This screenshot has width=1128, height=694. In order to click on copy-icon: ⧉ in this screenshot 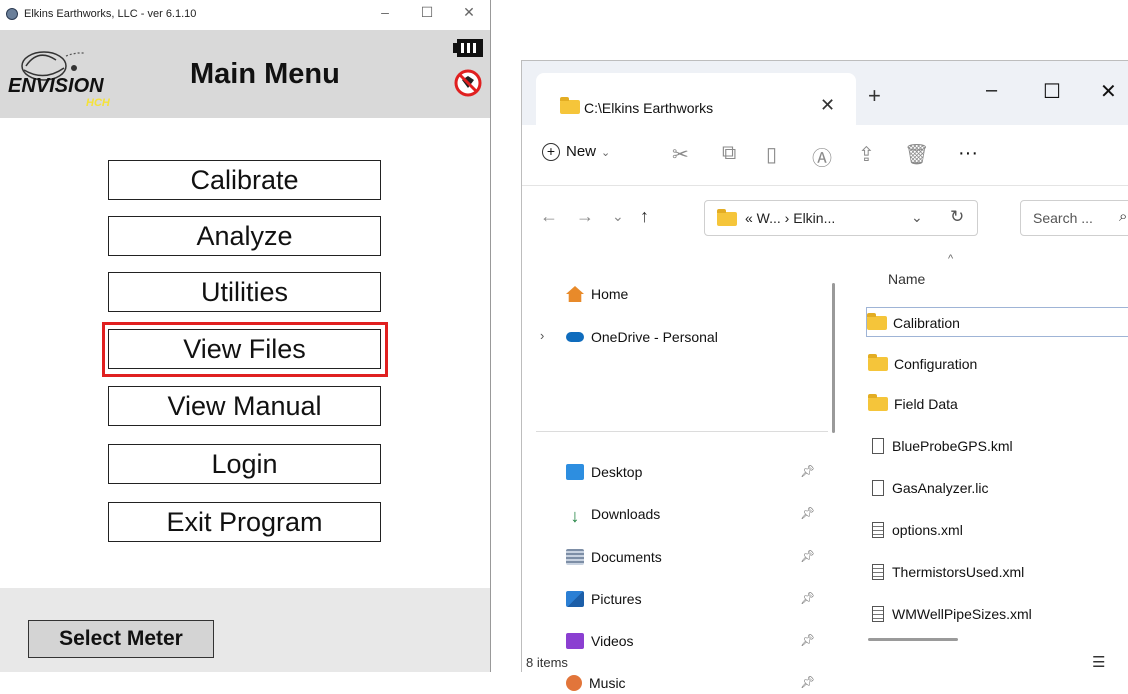, I will do `click(729, 153)`.